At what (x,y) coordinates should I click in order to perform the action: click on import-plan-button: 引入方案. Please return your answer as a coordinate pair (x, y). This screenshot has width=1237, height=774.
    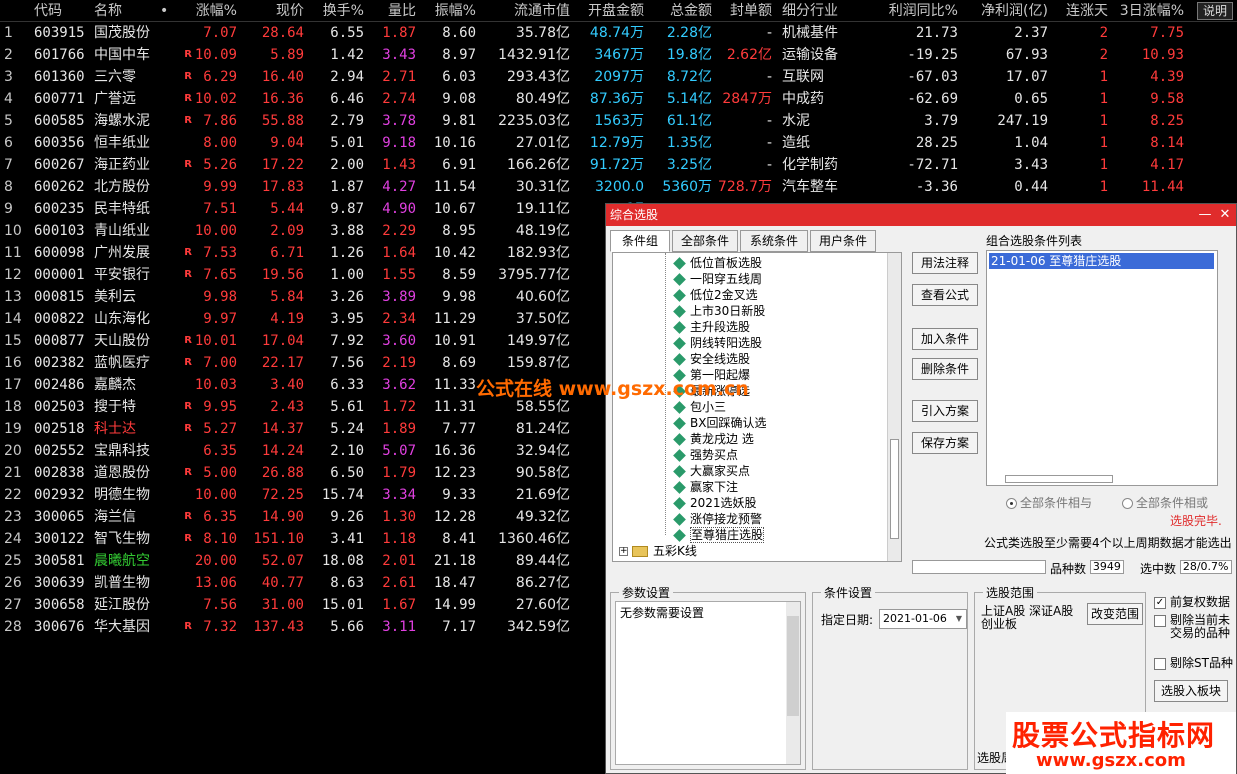
    Looking at the image, I should click on (945, 411).